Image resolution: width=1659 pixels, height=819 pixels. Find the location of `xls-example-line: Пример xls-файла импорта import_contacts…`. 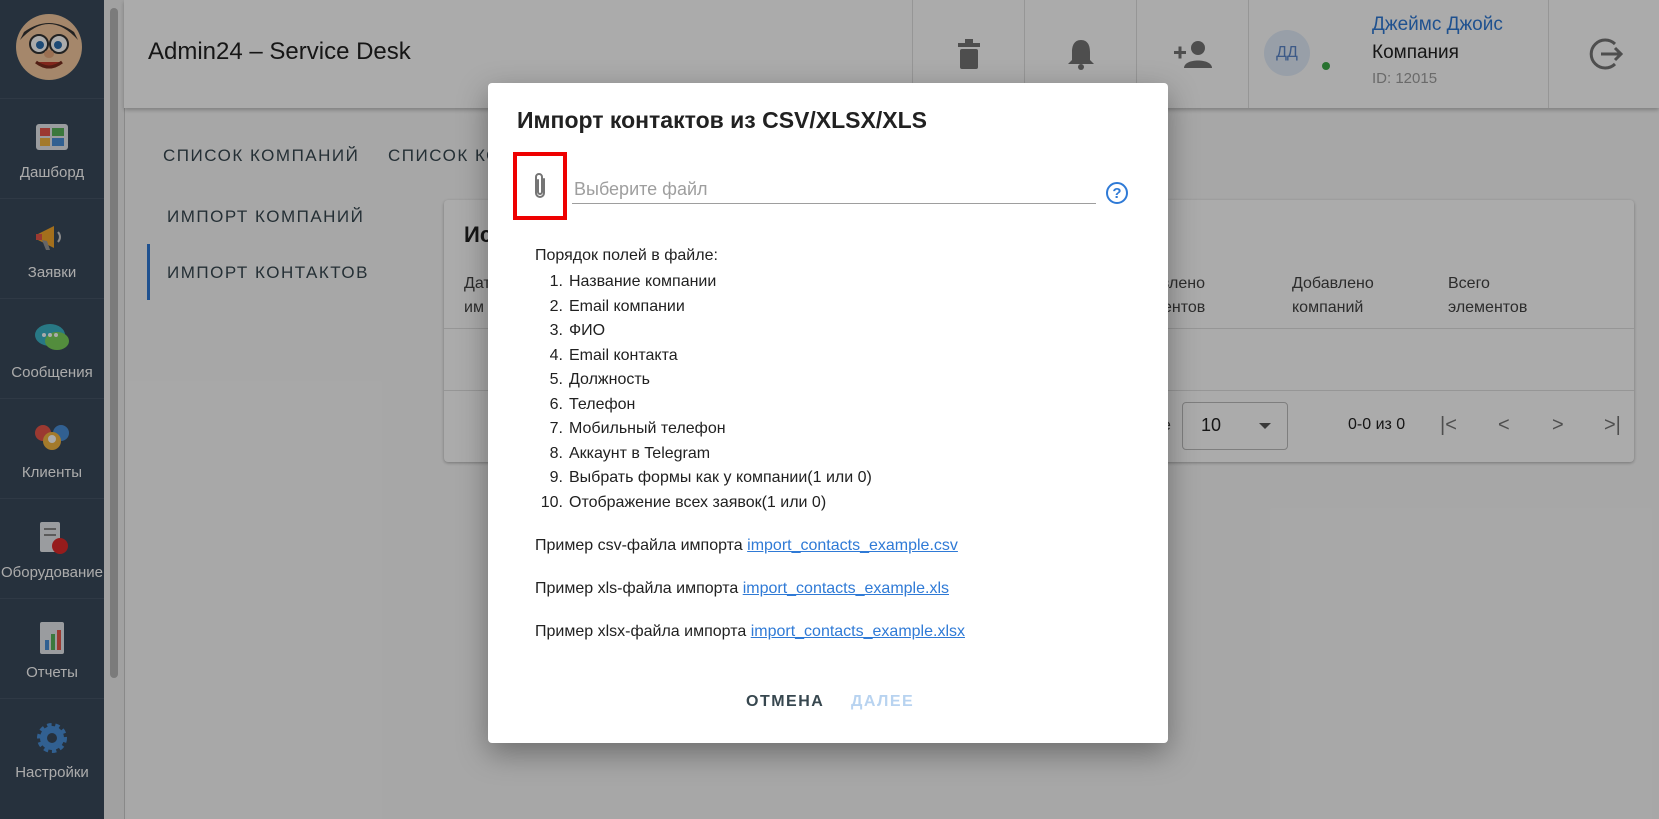

xls-example-line: Пример xls-файла импорта import_contacts… is located at coordinates (742, 588).